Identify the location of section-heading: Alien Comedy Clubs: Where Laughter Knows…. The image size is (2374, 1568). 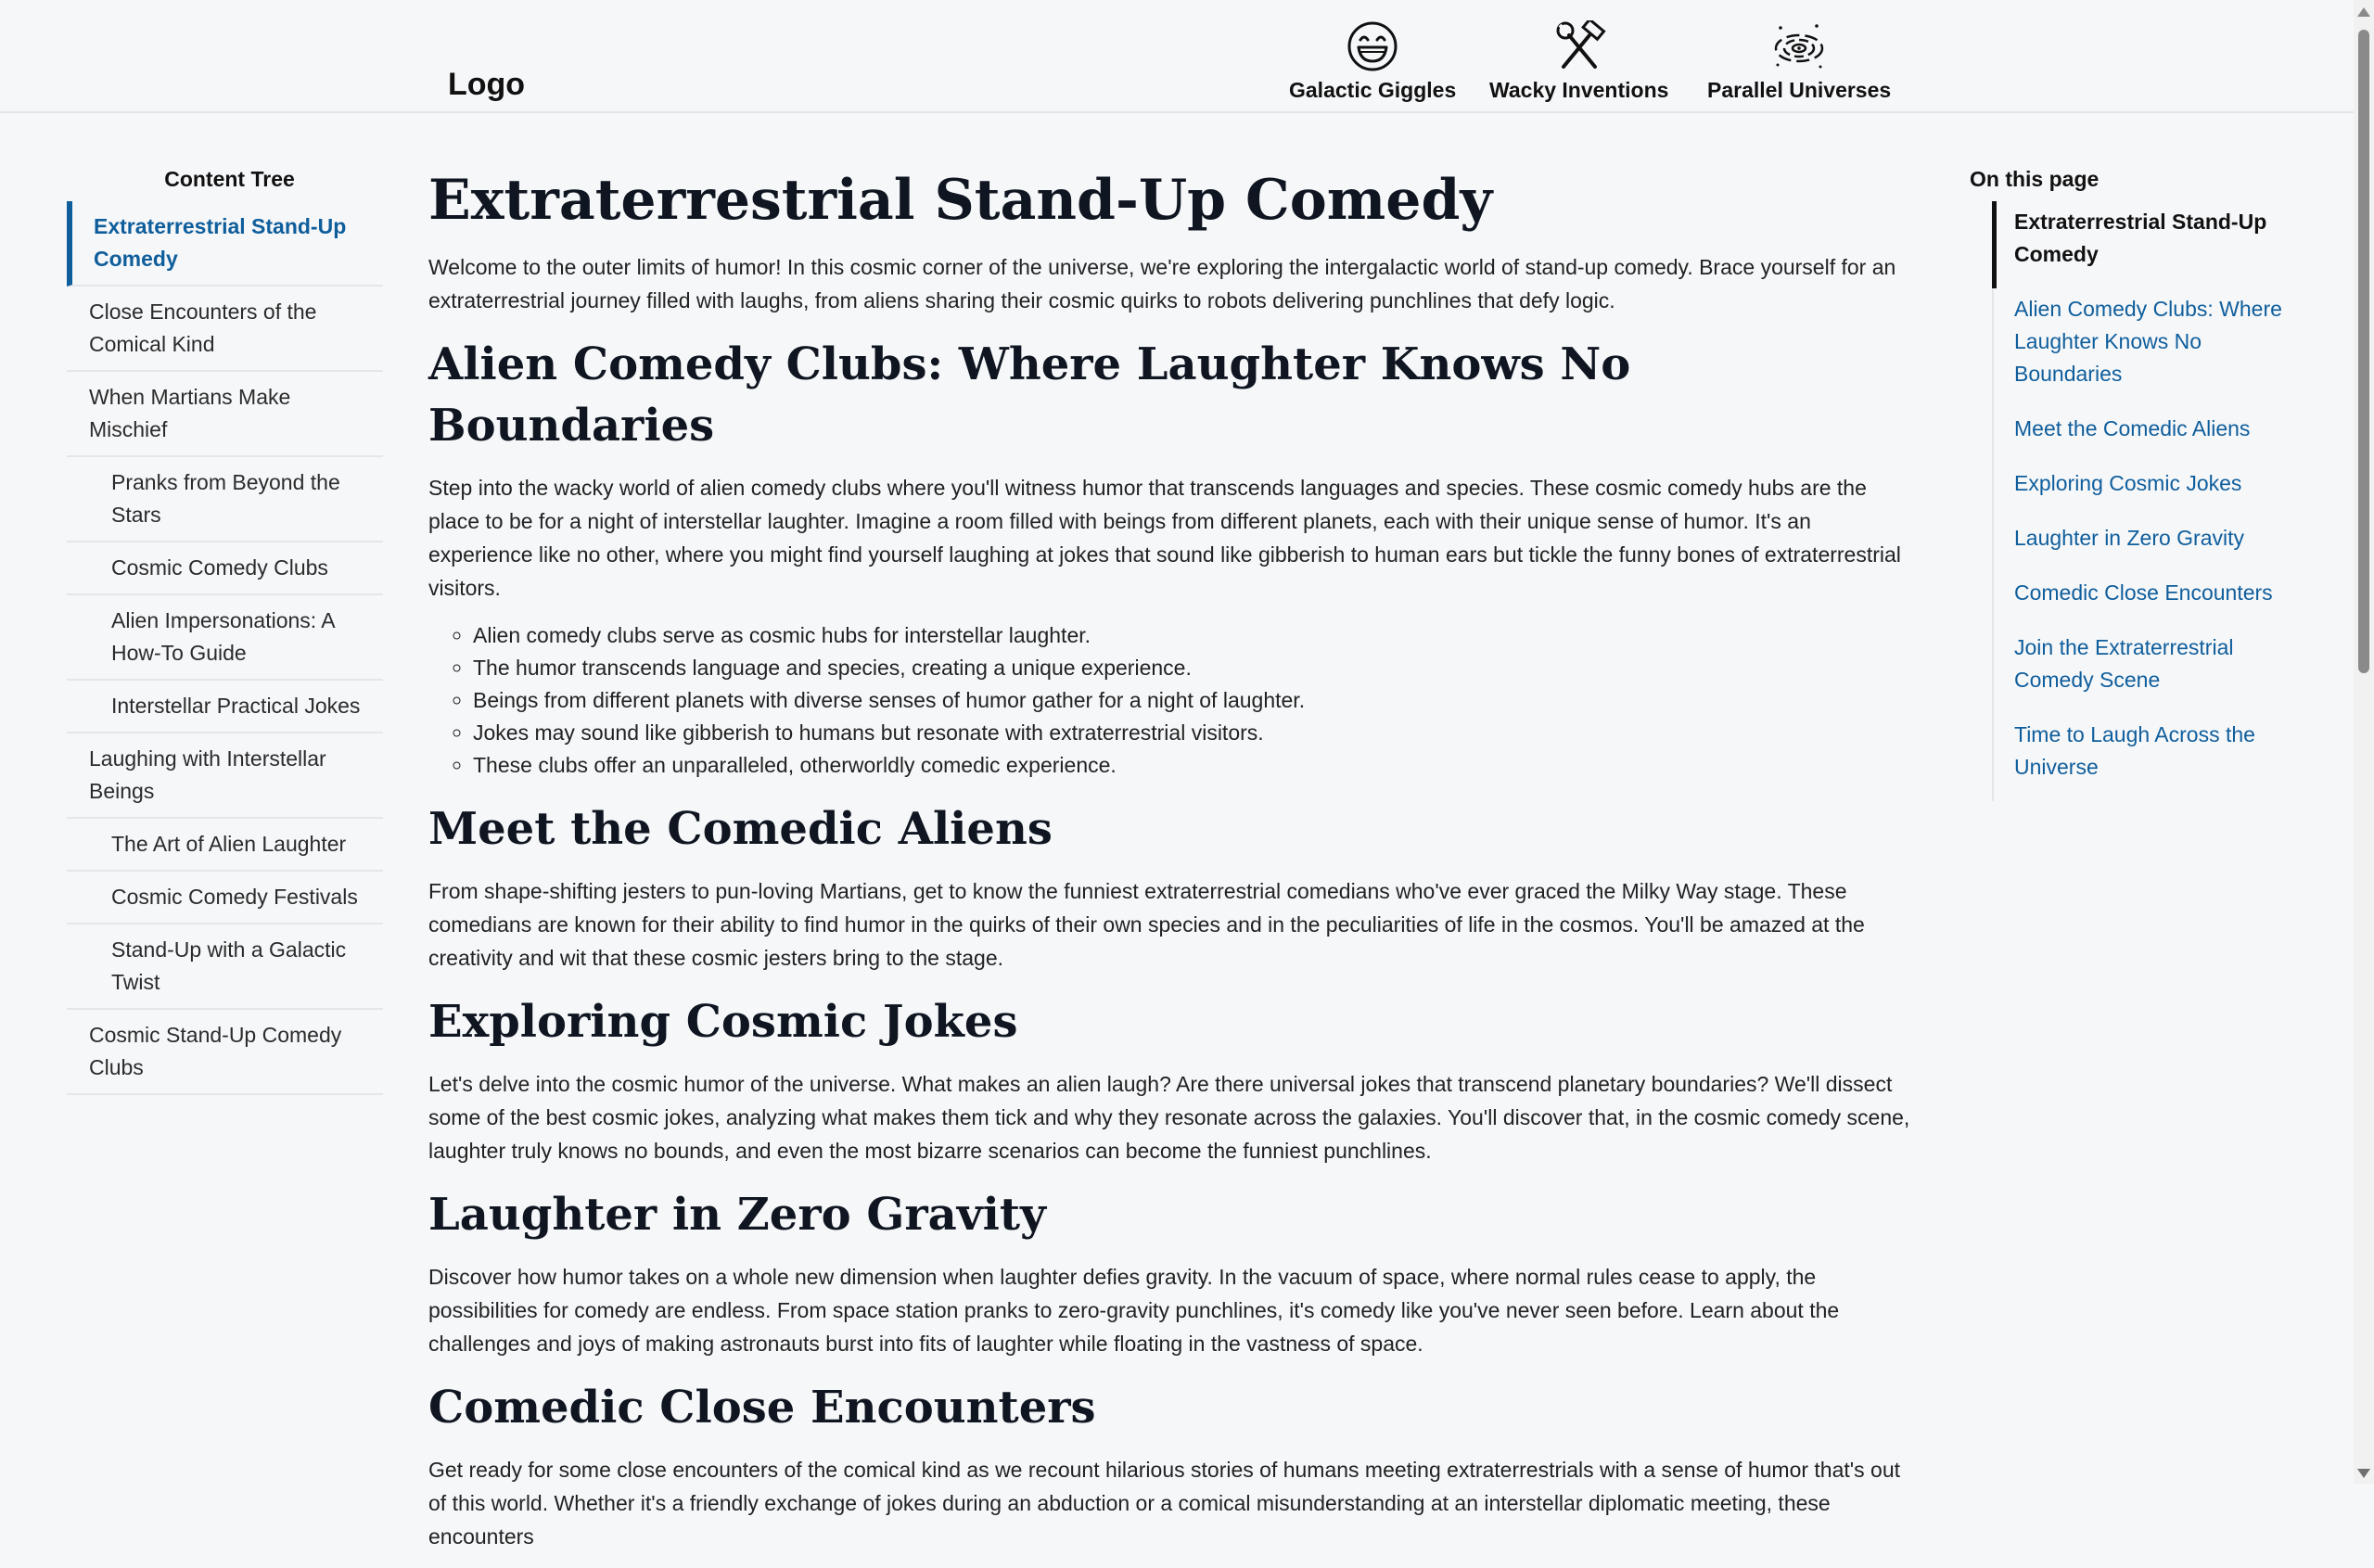
(1029, 395).